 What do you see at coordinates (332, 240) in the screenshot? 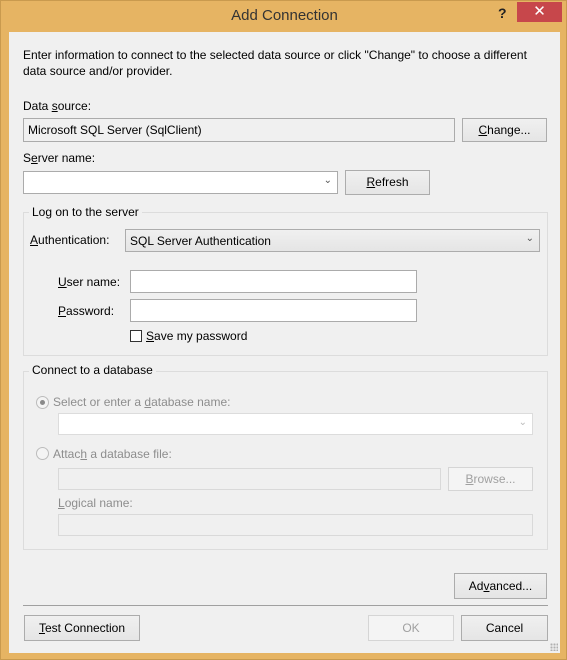
I see `authentication-combo: SQL Server Authentication ⌄` at bounding box center [332, 240].